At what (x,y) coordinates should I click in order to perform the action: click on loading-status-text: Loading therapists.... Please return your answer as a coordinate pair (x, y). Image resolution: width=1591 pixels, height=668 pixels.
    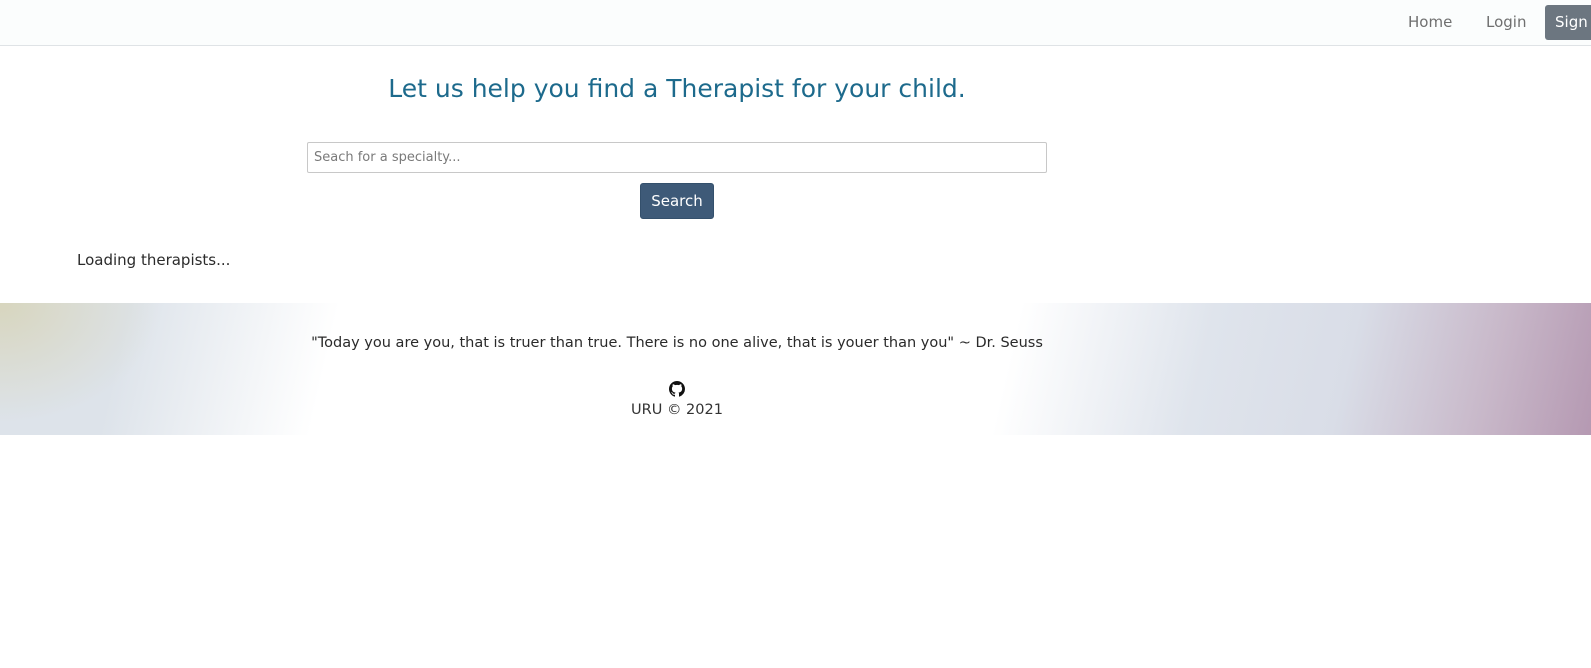
    Looking at the image, I should click on (154, 260).